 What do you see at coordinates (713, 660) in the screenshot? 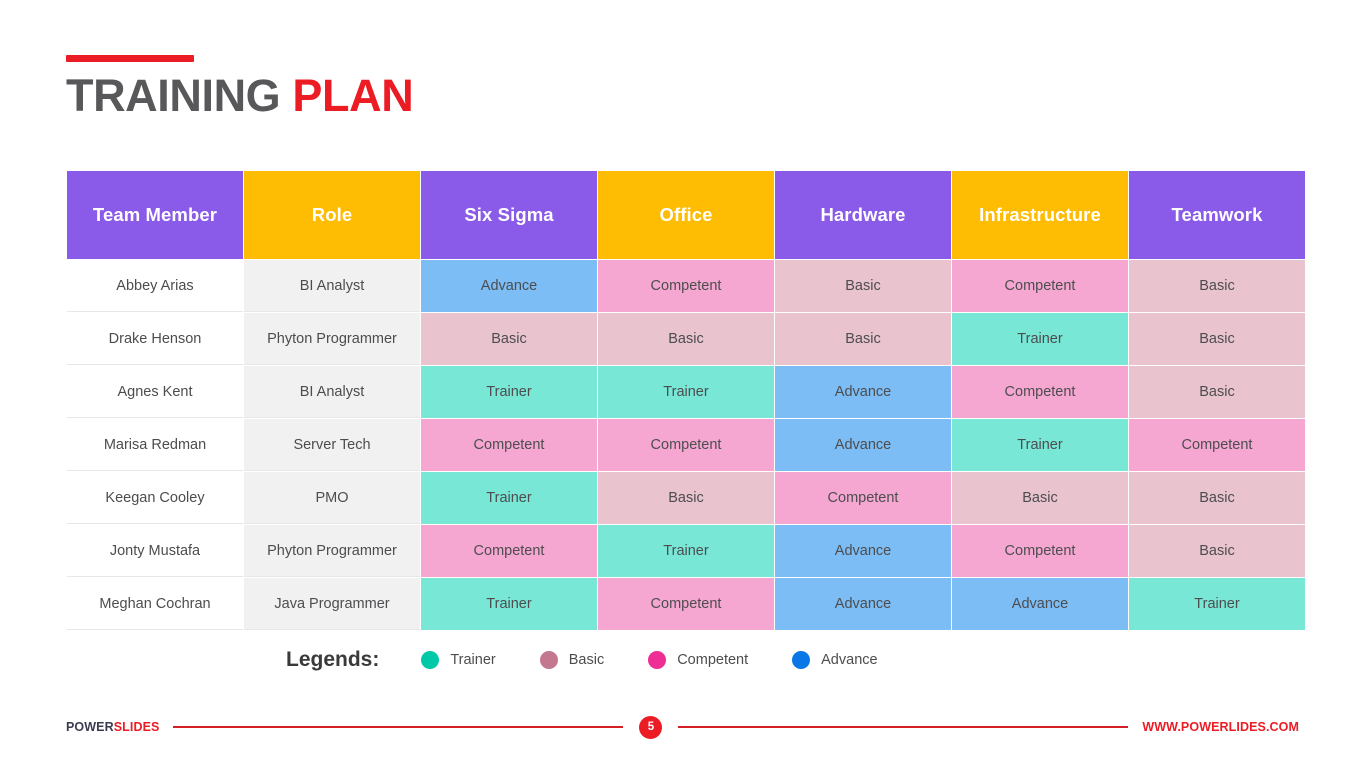
I see `legend-item-label: Competent` at bounding box center [713, 660].